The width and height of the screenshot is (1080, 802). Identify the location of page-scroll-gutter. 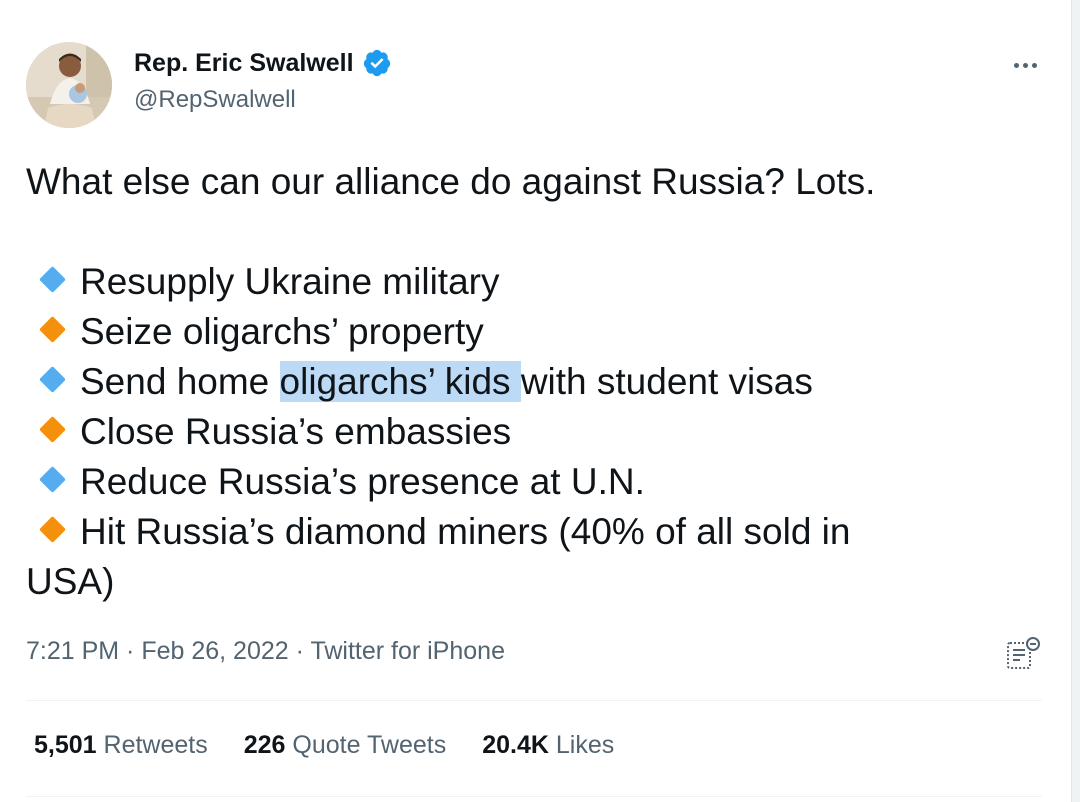
(1076, 401).